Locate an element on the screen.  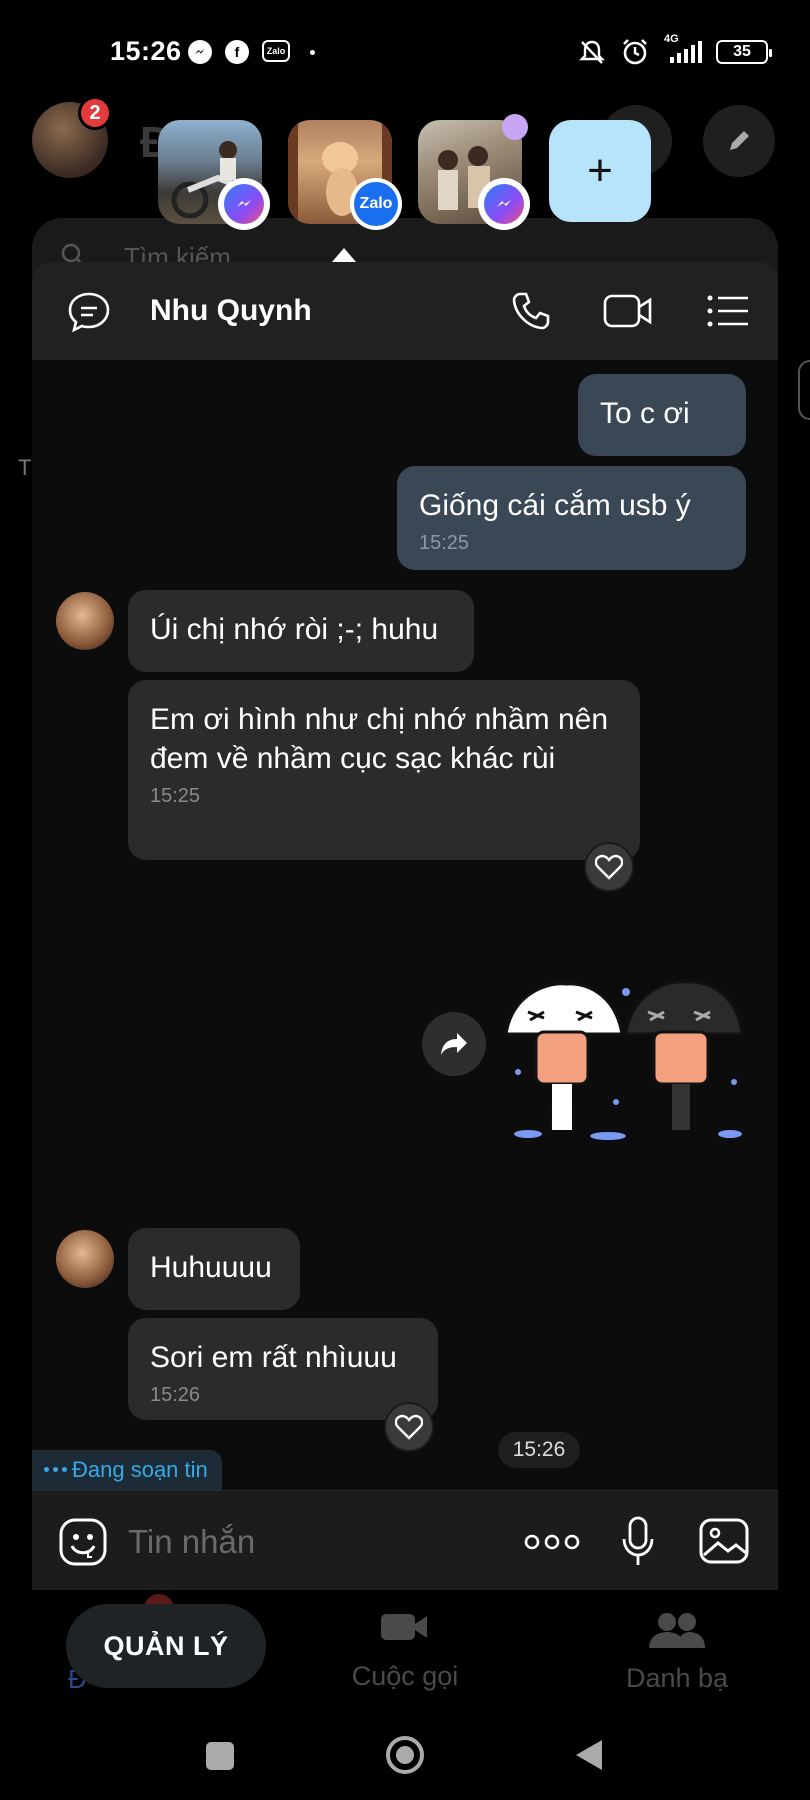
time-separator: 15:26 is located at coordinates (539, 1450).